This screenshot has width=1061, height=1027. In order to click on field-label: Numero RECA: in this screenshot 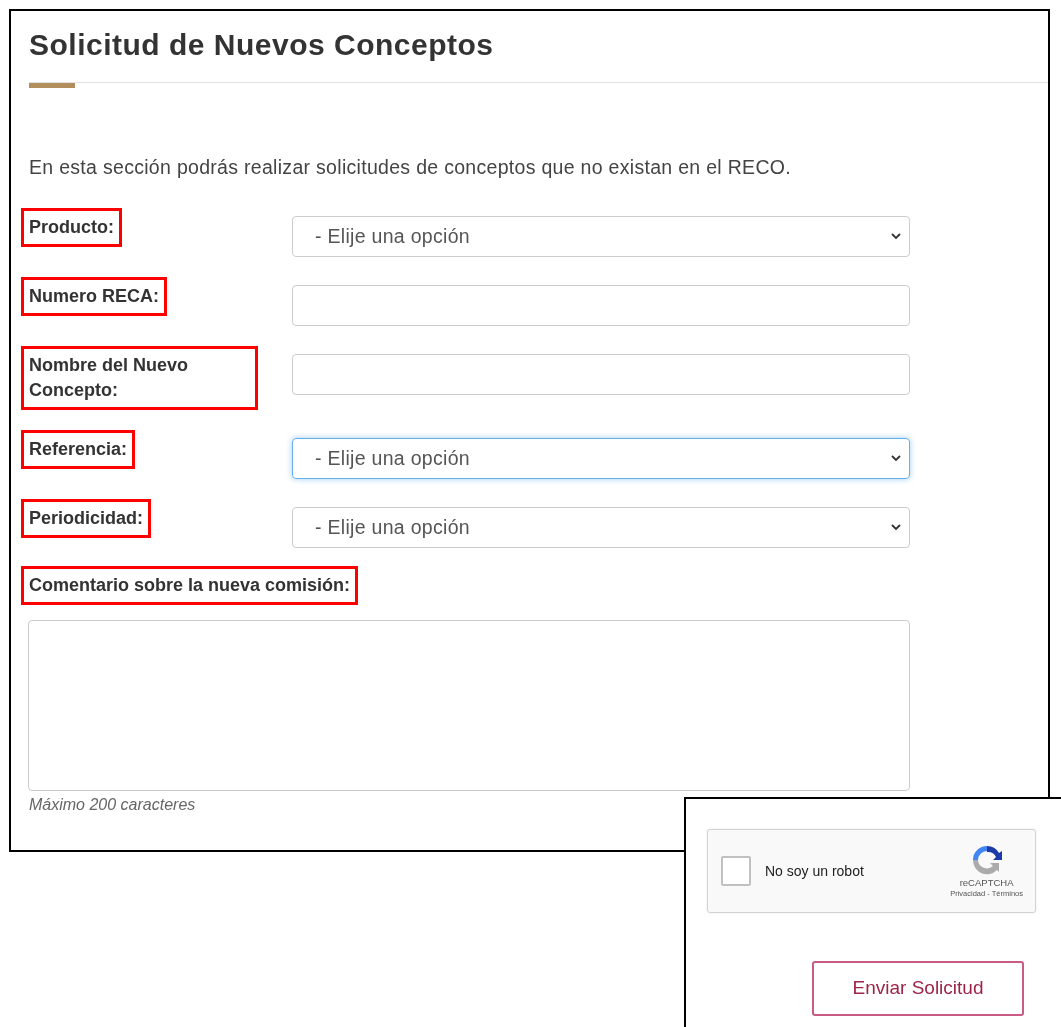, I will do `click(94, 296)`.